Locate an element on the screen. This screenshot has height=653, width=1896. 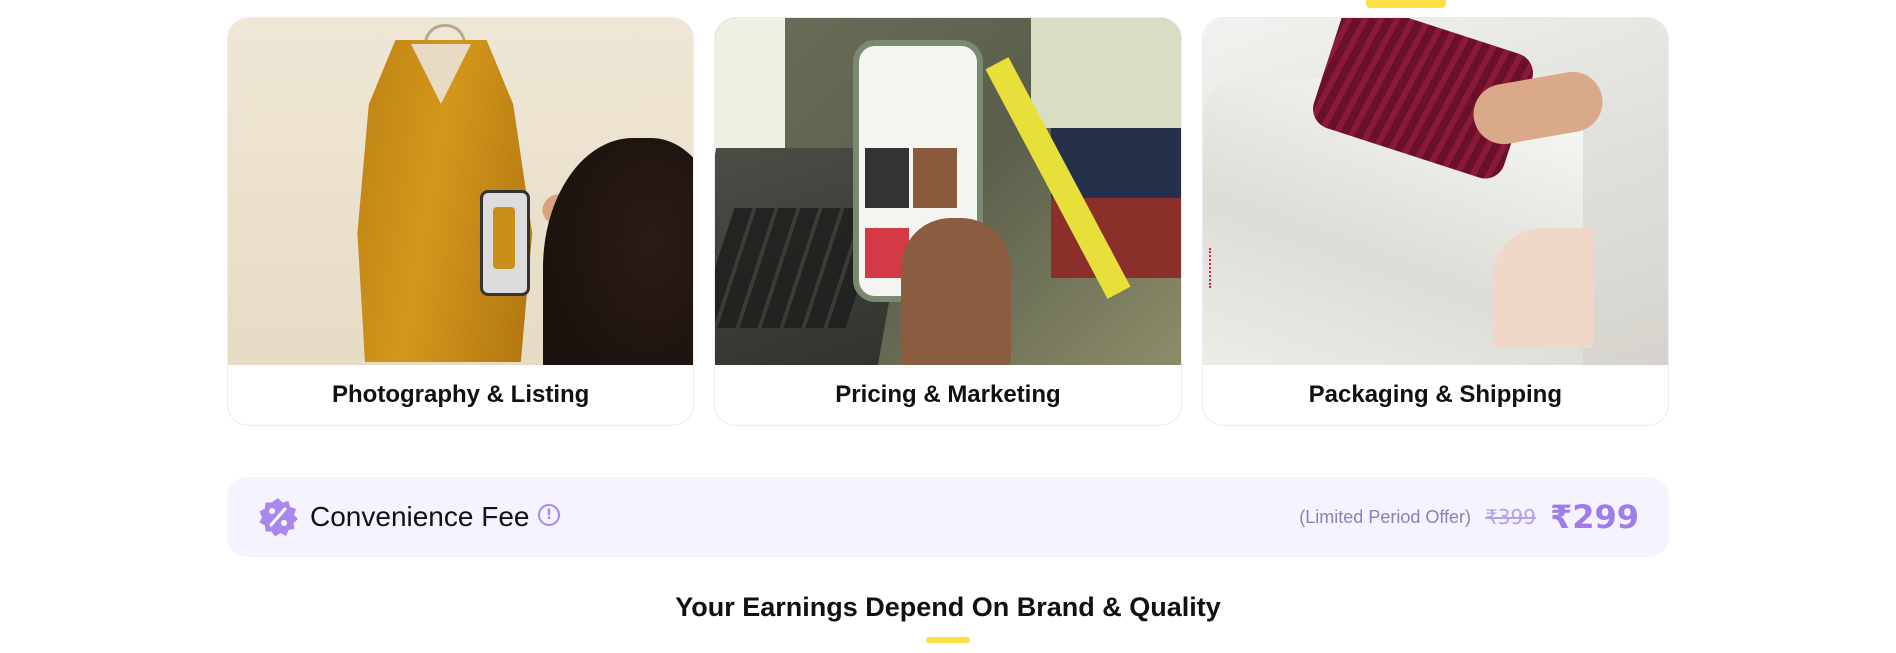
convenience-fee-title: Convenience Fee is located at coordinates (420, 516).